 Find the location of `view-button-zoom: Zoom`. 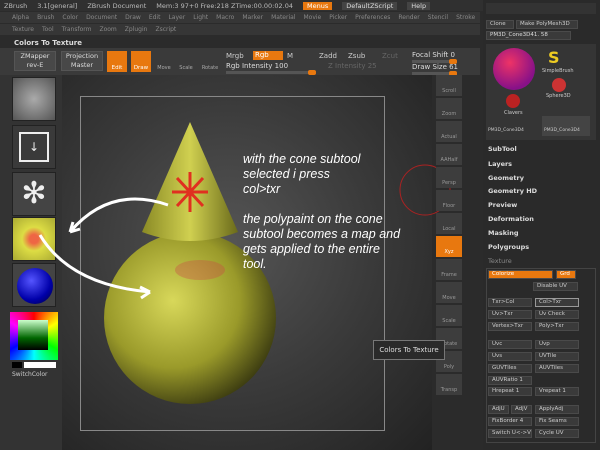

view-button-zoom: Zoom is located at coordinates (449, 108).